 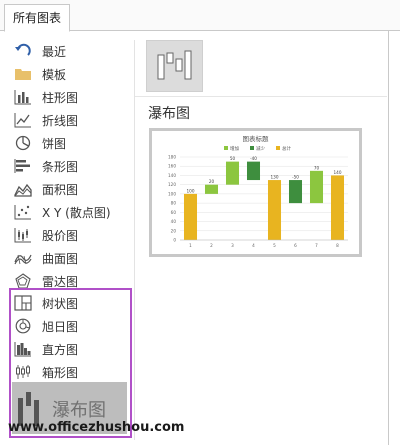 What do you see at coordinates (40, 51) in the screenshot?
I see `sidebar-item-recent: 最近` at bounding box center [40, 51].